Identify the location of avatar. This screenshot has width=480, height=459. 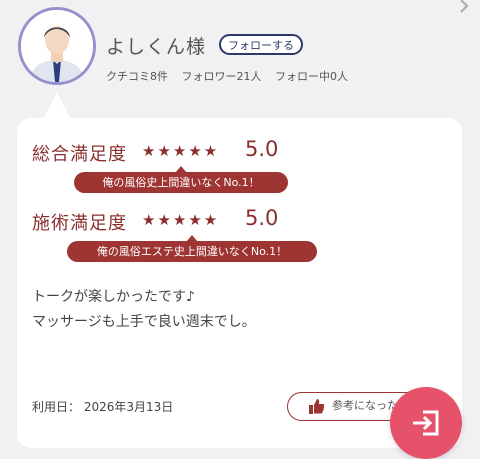
(57, 46).